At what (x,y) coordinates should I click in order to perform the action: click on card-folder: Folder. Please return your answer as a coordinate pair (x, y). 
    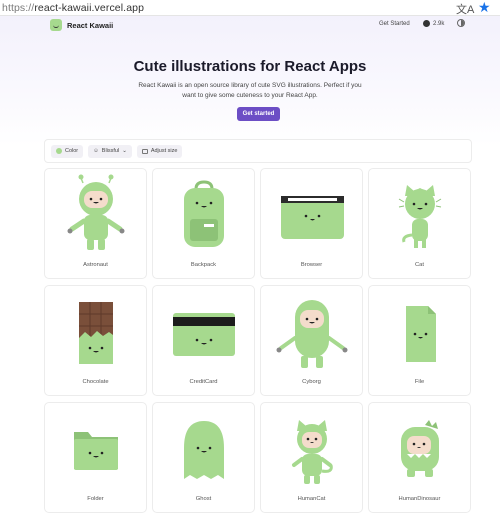
    Looking at the image, I should click on (95, 457).